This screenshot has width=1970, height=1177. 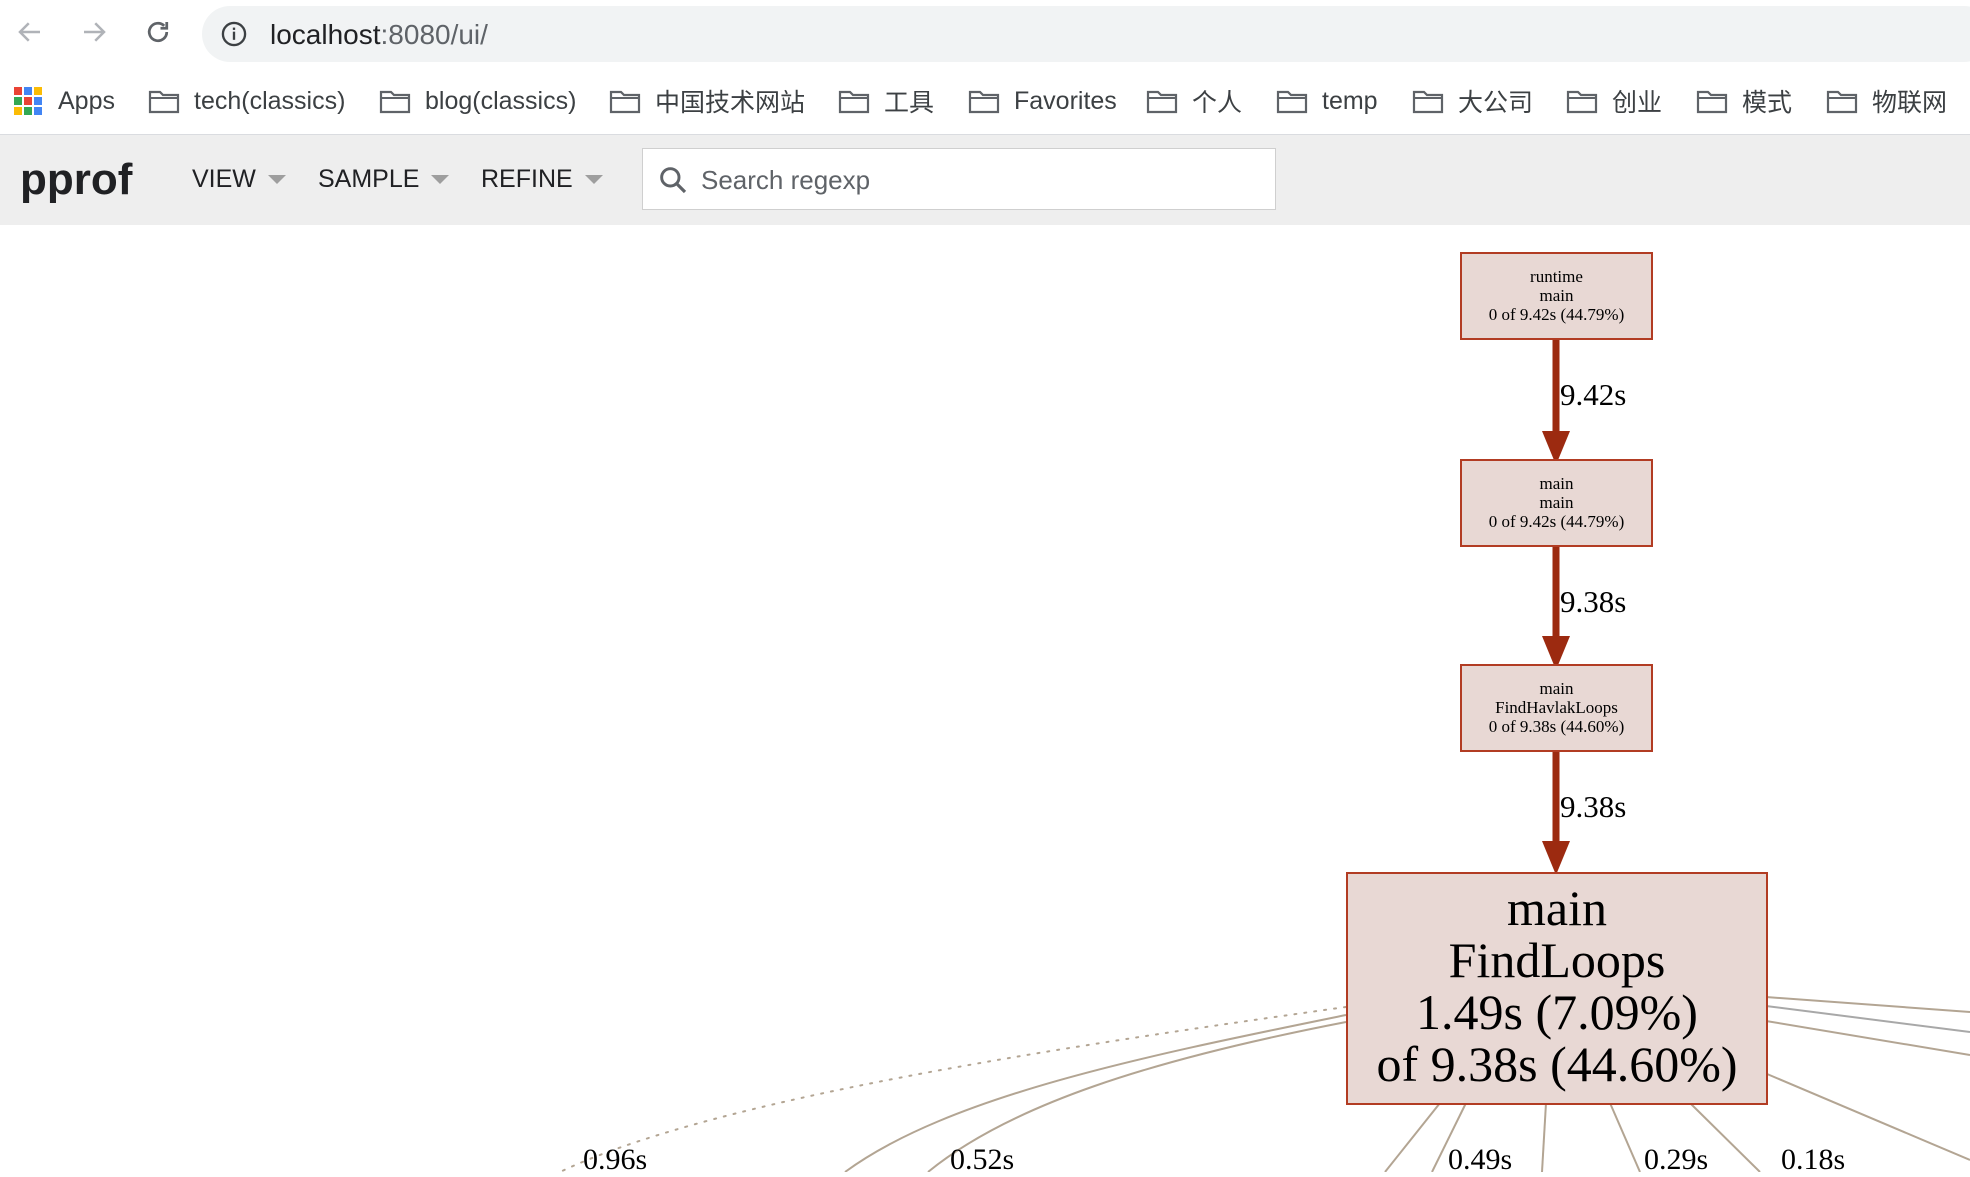 I want to click on back-button, so click(x=30, y=32).